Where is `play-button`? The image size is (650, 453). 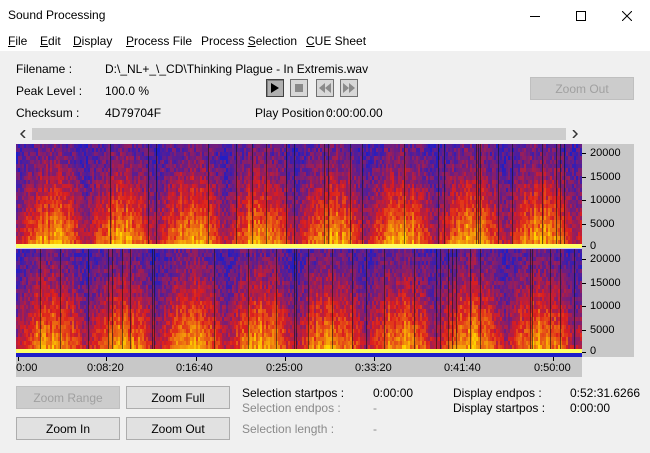 play-button is located at coordinates (275, 88).